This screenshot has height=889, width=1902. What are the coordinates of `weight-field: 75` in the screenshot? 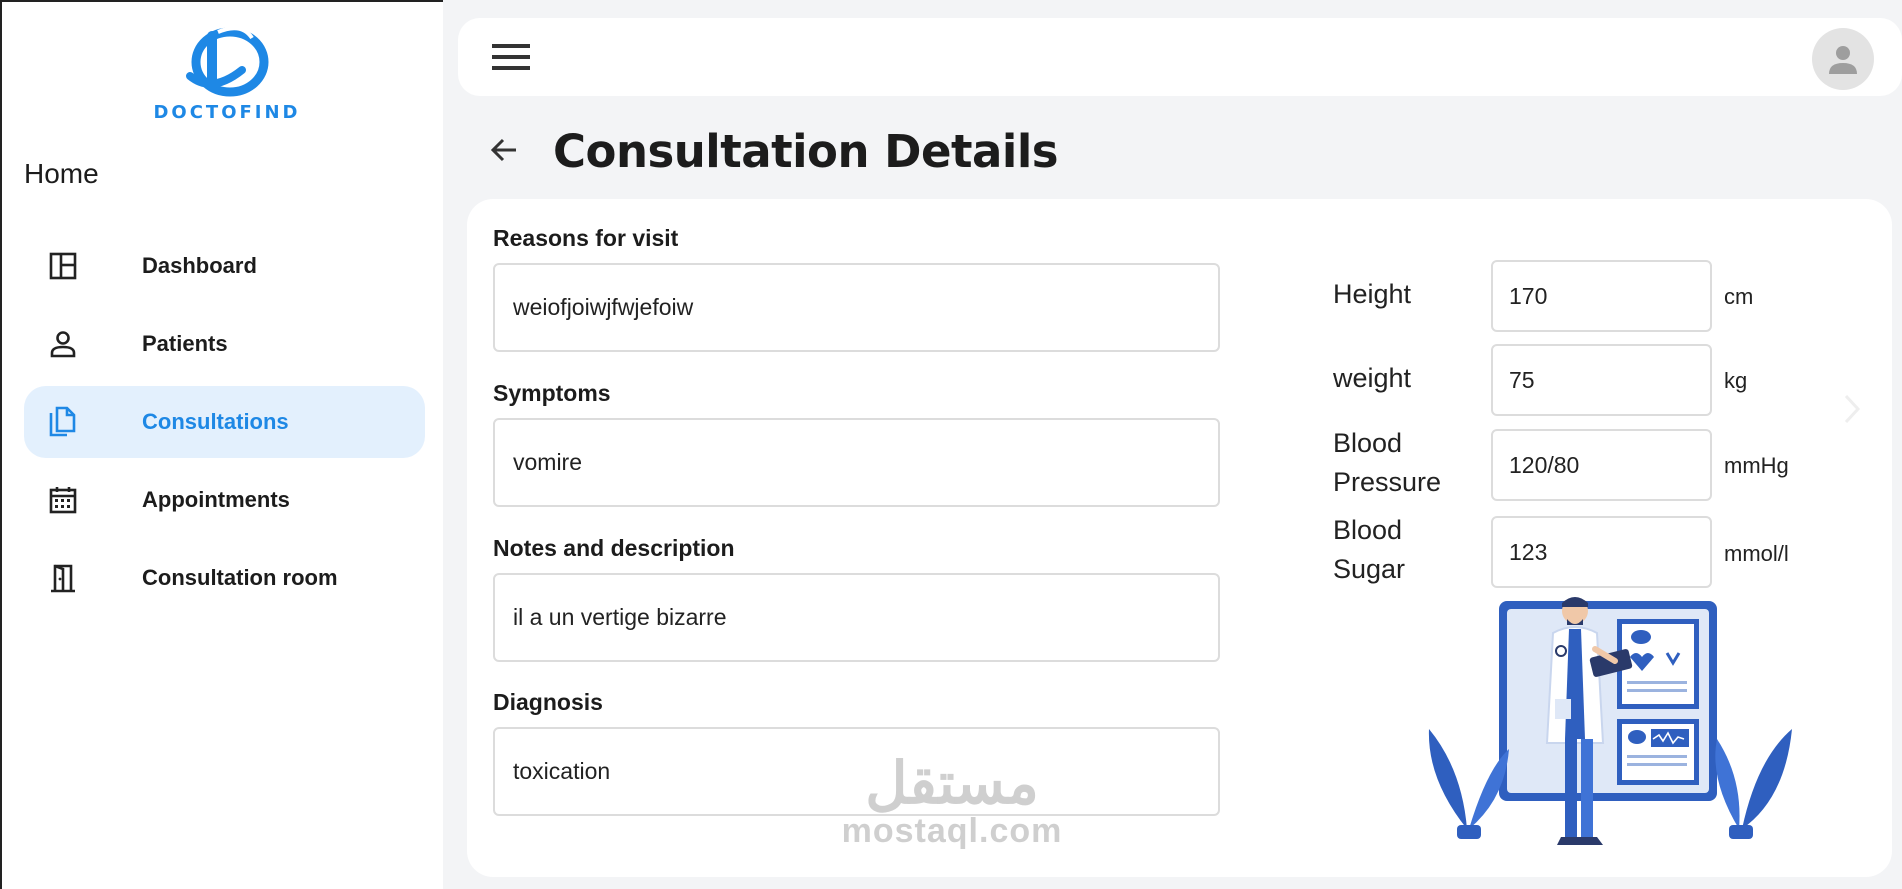 It's located at (1601, 380).